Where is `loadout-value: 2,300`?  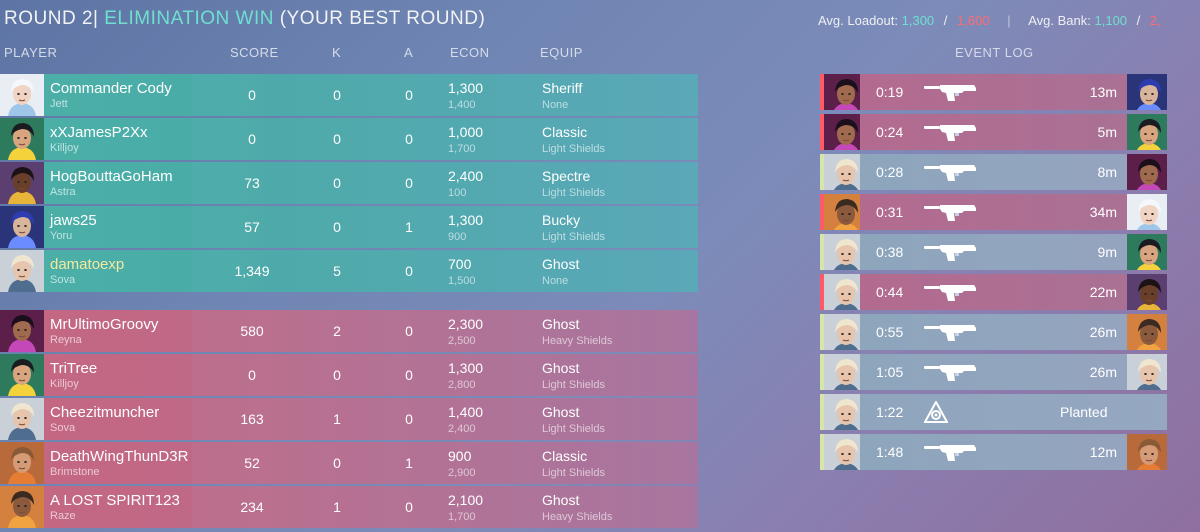
loadout-value: 2,300 is located at coordinates (466, 324).